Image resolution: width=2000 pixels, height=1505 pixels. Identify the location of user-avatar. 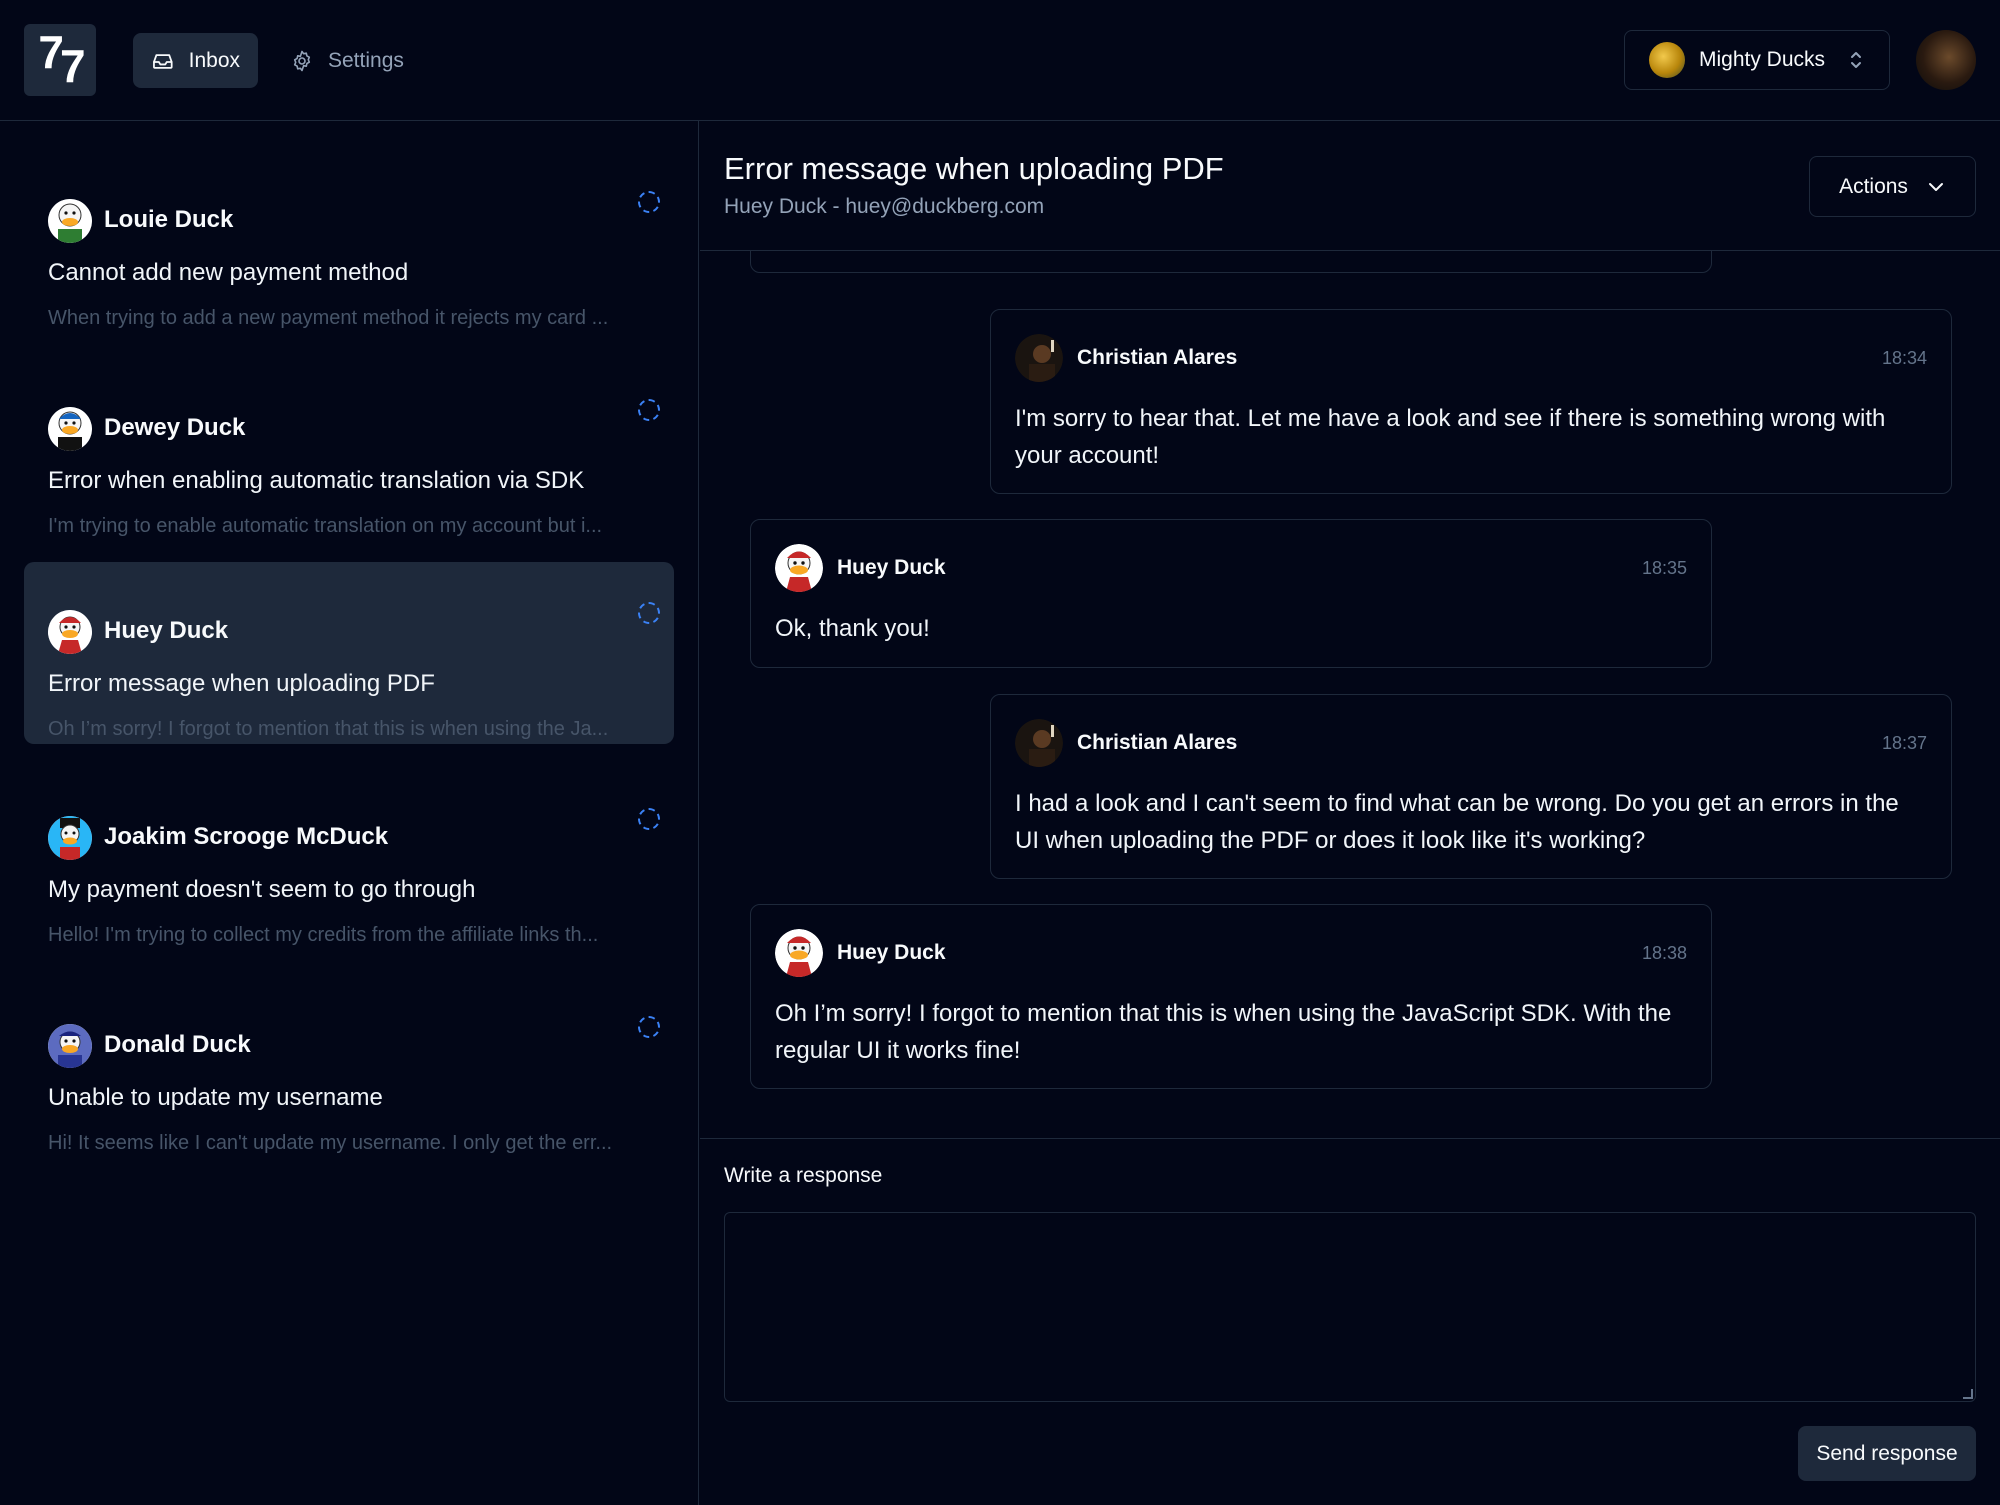
(1946, 60).